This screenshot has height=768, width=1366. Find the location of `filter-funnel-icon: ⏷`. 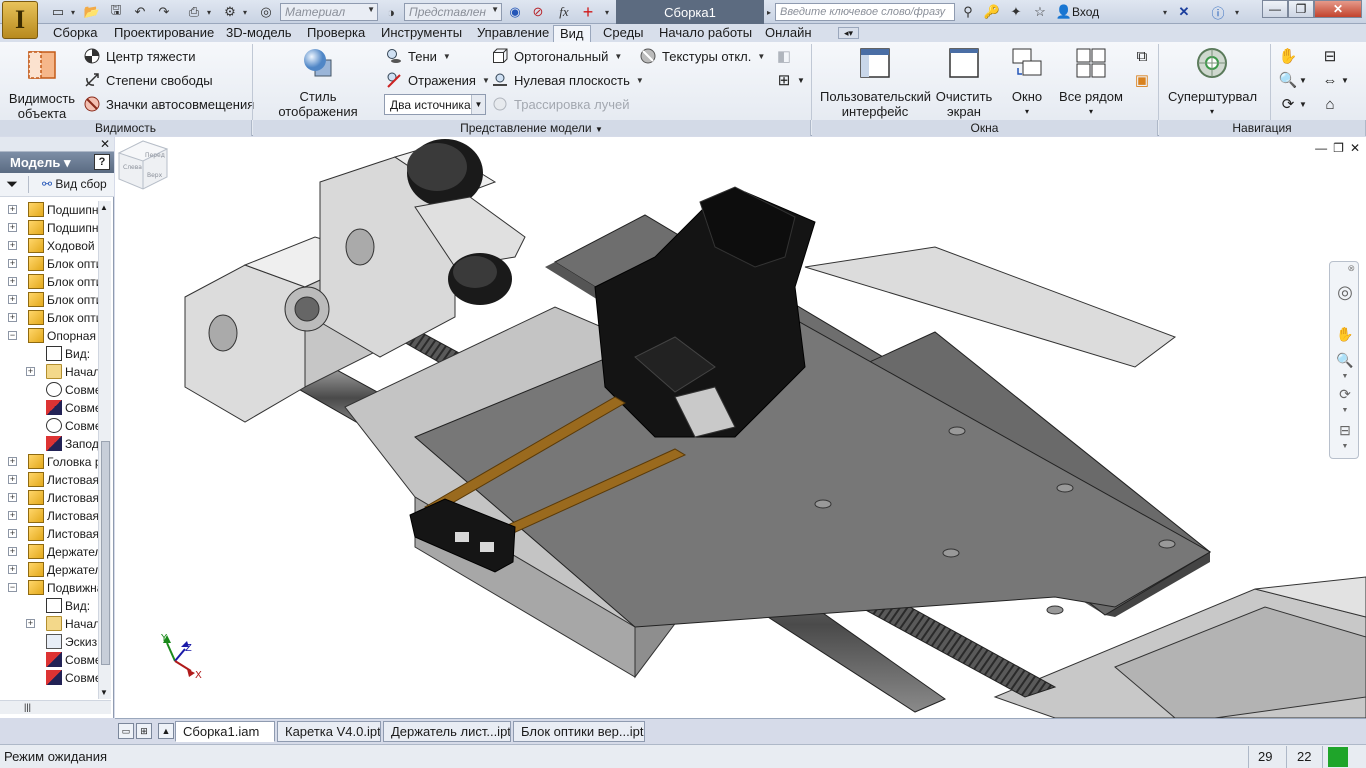

filter-funnel-icon: ⏷ is located at coordinates (12, 184).